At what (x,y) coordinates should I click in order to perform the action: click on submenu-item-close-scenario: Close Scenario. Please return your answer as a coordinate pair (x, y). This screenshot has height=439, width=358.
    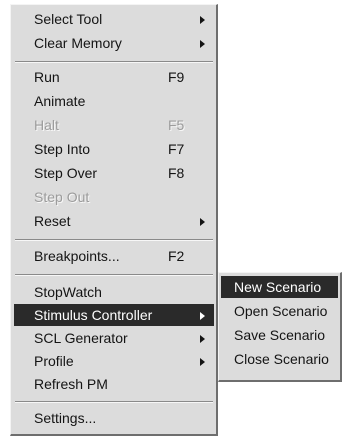
    Looking at the image, I should click on (279, 359).